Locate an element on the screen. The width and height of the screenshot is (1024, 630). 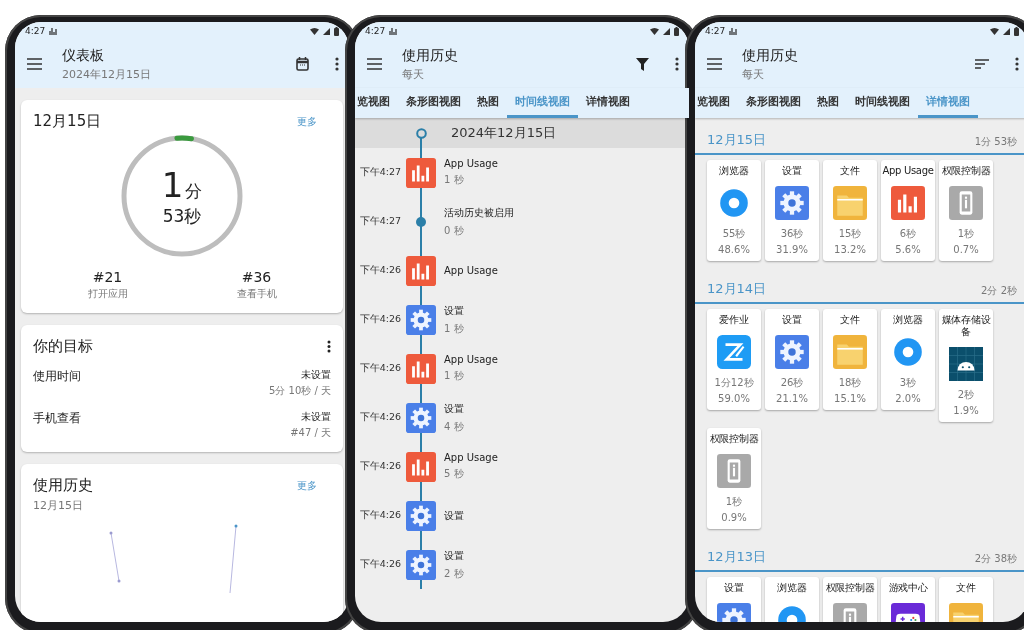
app-card: App Usage 6秒 5.6% is located at coordinates (908, 210).